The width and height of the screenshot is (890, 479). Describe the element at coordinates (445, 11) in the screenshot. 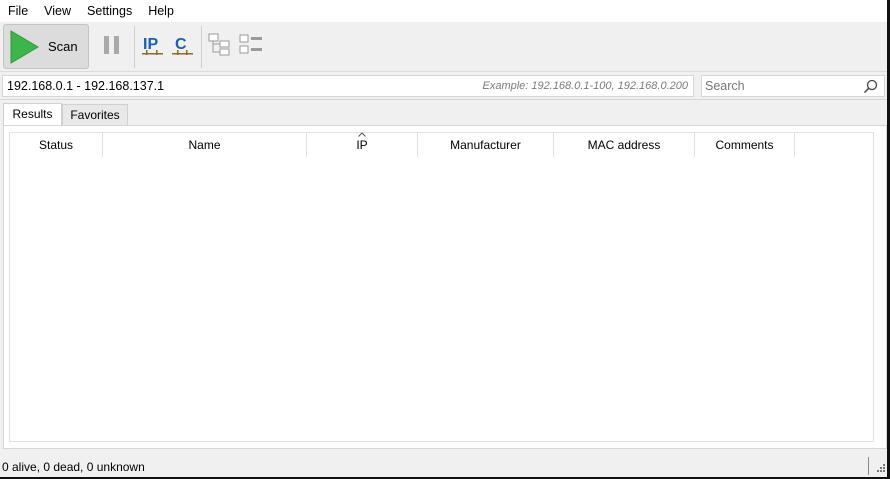

I see `menu-bar: File View Settings Help` at that location.